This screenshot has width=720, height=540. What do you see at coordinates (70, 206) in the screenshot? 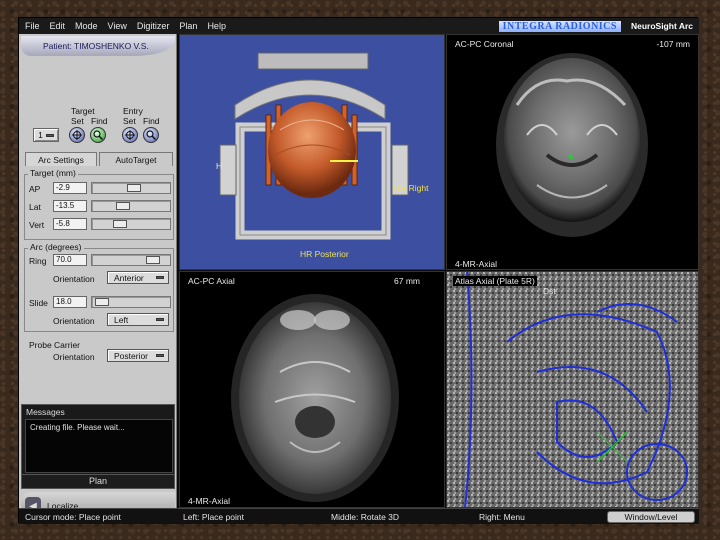
I see `lat-field: -13.5` at bounding box center [70, 206].